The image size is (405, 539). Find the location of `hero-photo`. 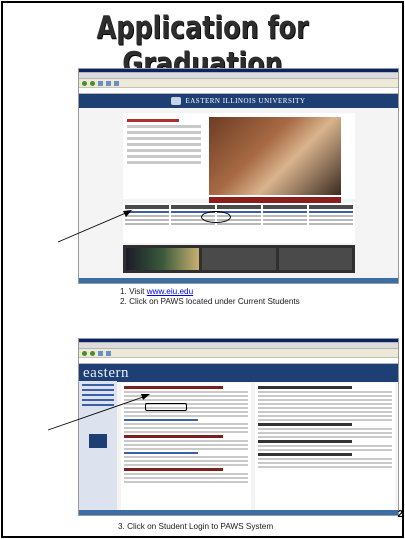

hero-photo is located at coordinates (275, 156).